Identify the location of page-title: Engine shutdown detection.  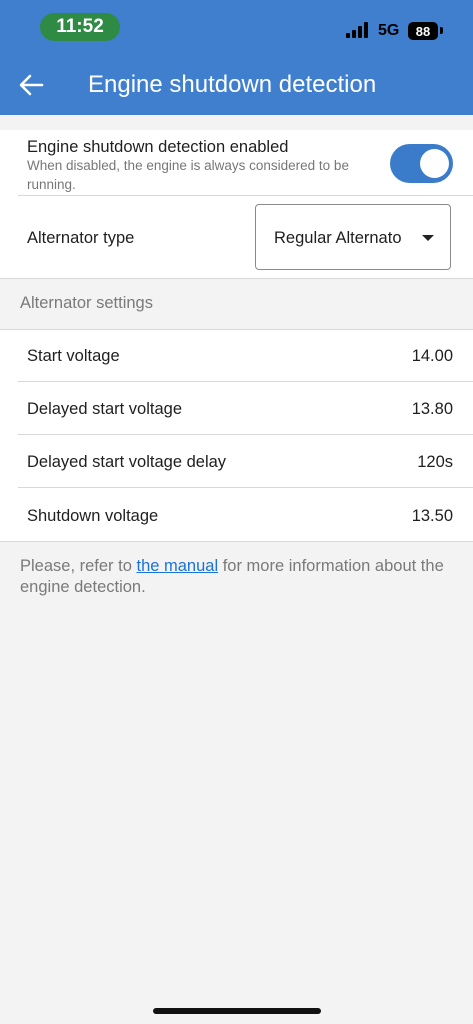
(232, 84).